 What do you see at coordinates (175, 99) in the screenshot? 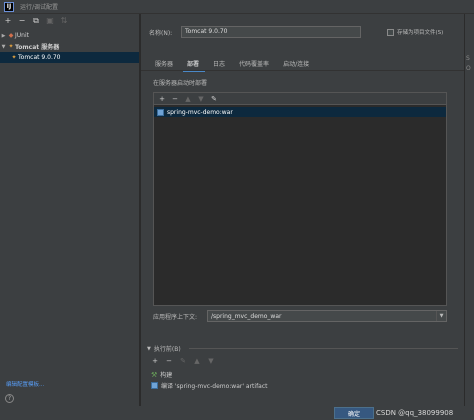
I see `remove-artifact-button: −` at bounding box center [175, 99].